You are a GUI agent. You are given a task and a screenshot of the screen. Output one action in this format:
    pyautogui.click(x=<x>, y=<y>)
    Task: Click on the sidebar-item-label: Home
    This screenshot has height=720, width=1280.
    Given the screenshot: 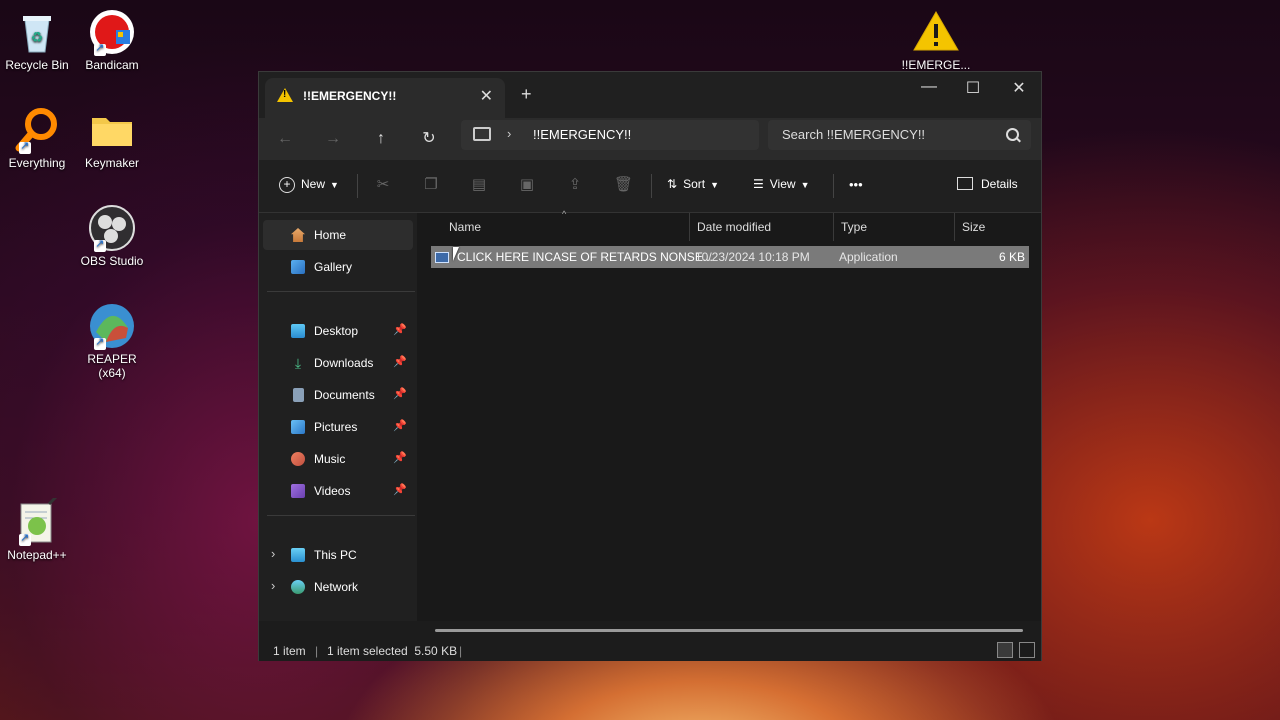 What is the action you would take?
    pyautogui.click(x=330, y=235)
    